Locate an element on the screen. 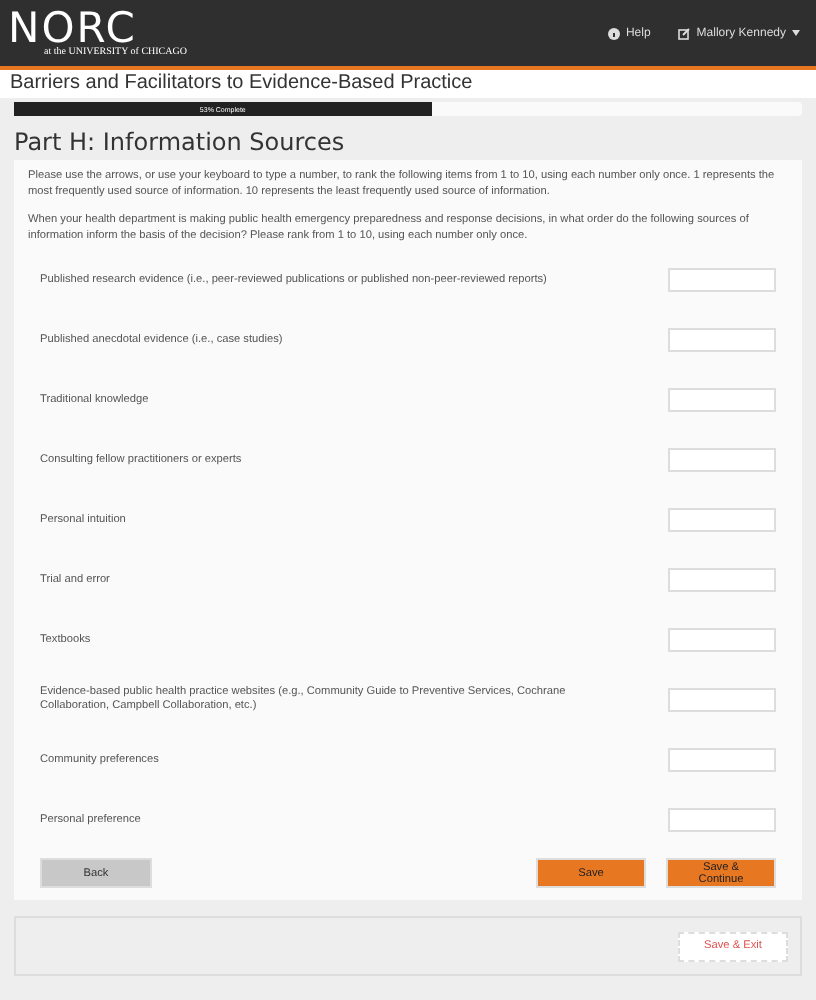 The width and height of the screenshot is (816, 1000). edit-icon is located at coordinates (684, 33).